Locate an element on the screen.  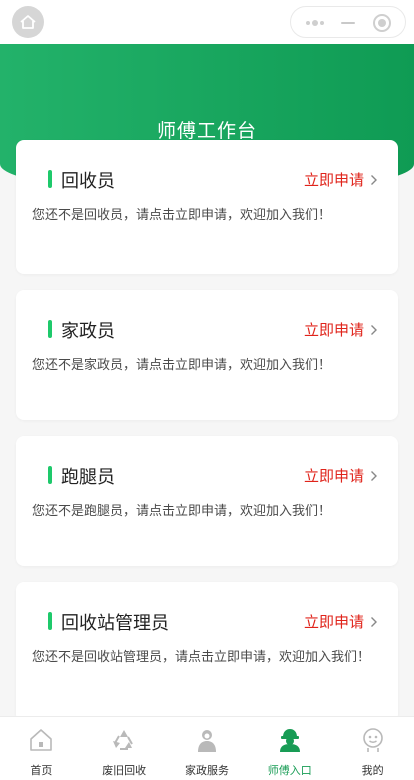
mini-program-capsule is located at coordinates (348, 22).